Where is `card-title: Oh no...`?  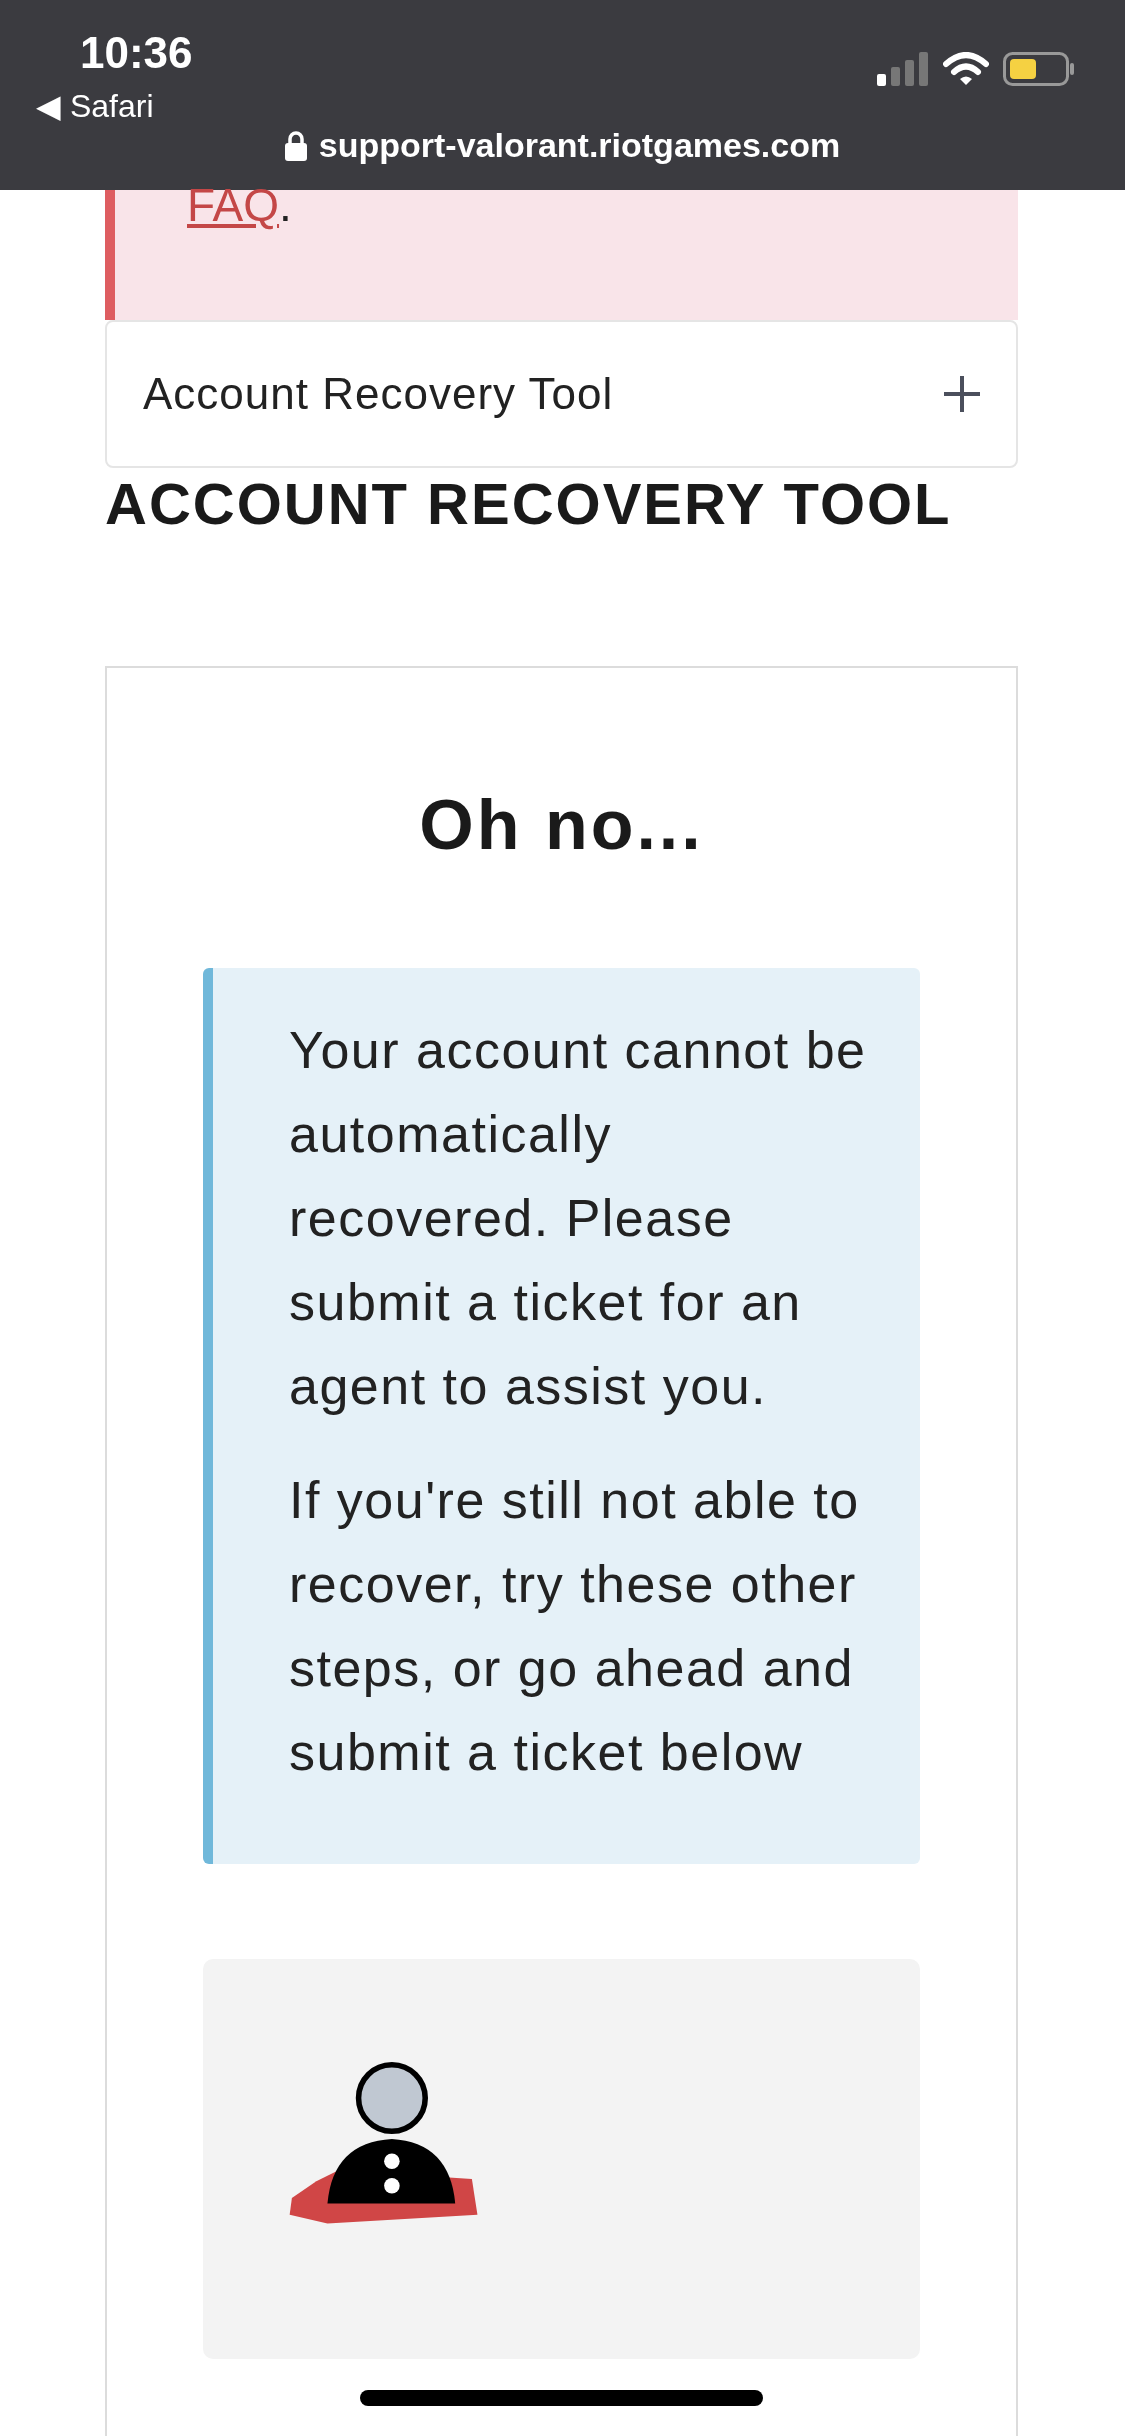 card-title: Oh no... is located at coordinates (561, 825).